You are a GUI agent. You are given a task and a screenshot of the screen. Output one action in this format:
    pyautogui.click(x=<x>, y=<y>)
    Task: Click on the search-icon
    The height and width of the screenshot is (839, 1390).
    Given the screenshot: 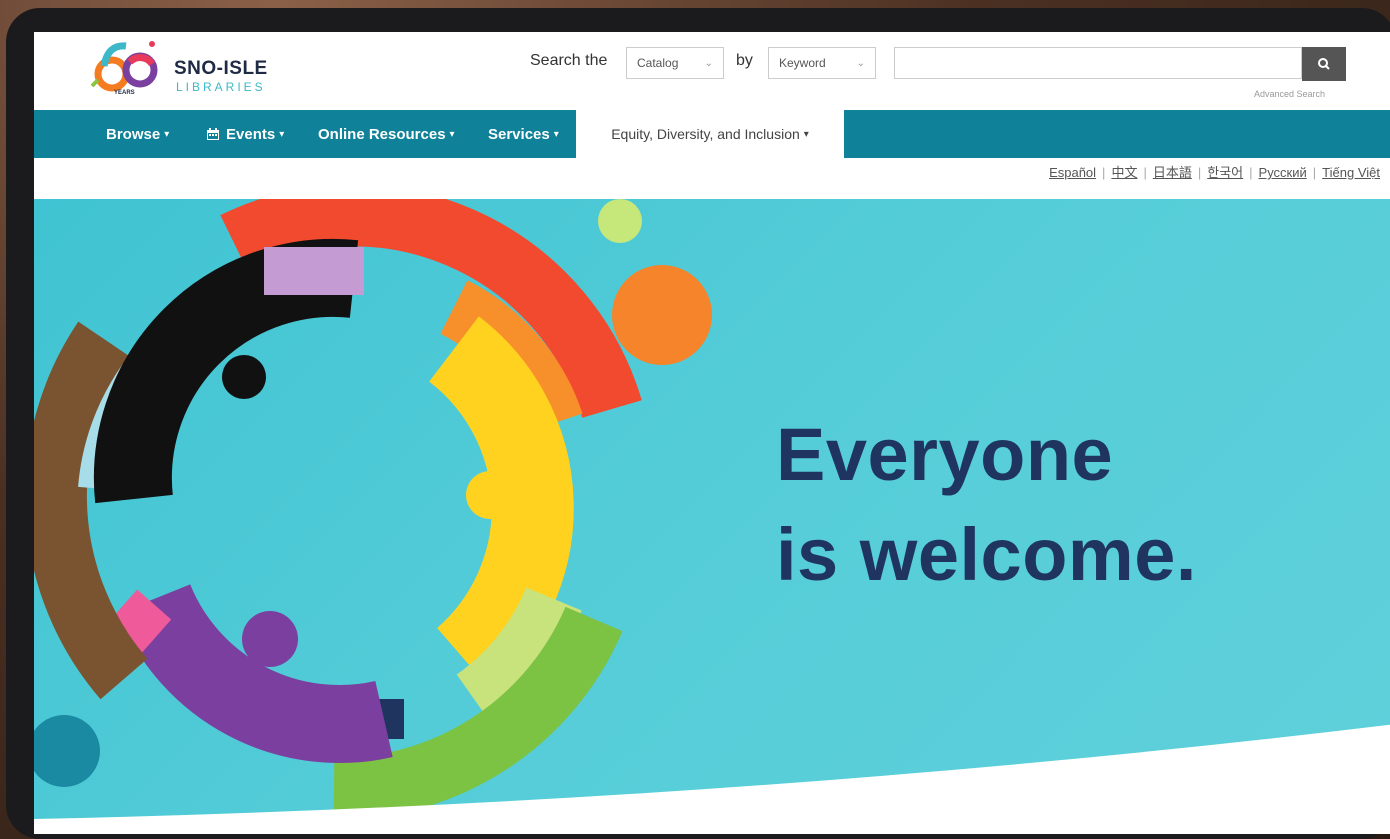 What is the action you would take?
    pyautogui.click(x=1324, y=64)
    